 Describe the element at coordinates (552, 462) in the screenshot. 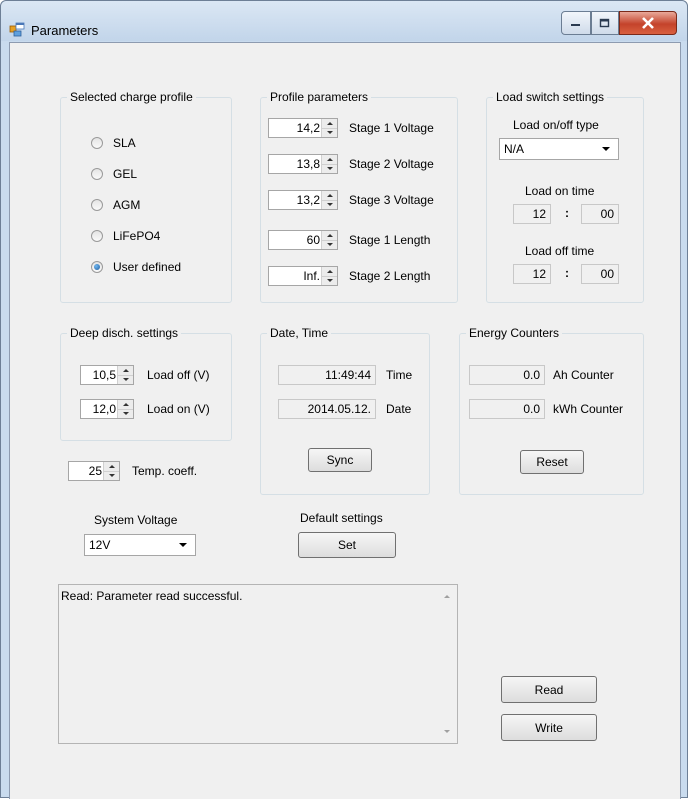

I see `reset-button: Reset` at that location.